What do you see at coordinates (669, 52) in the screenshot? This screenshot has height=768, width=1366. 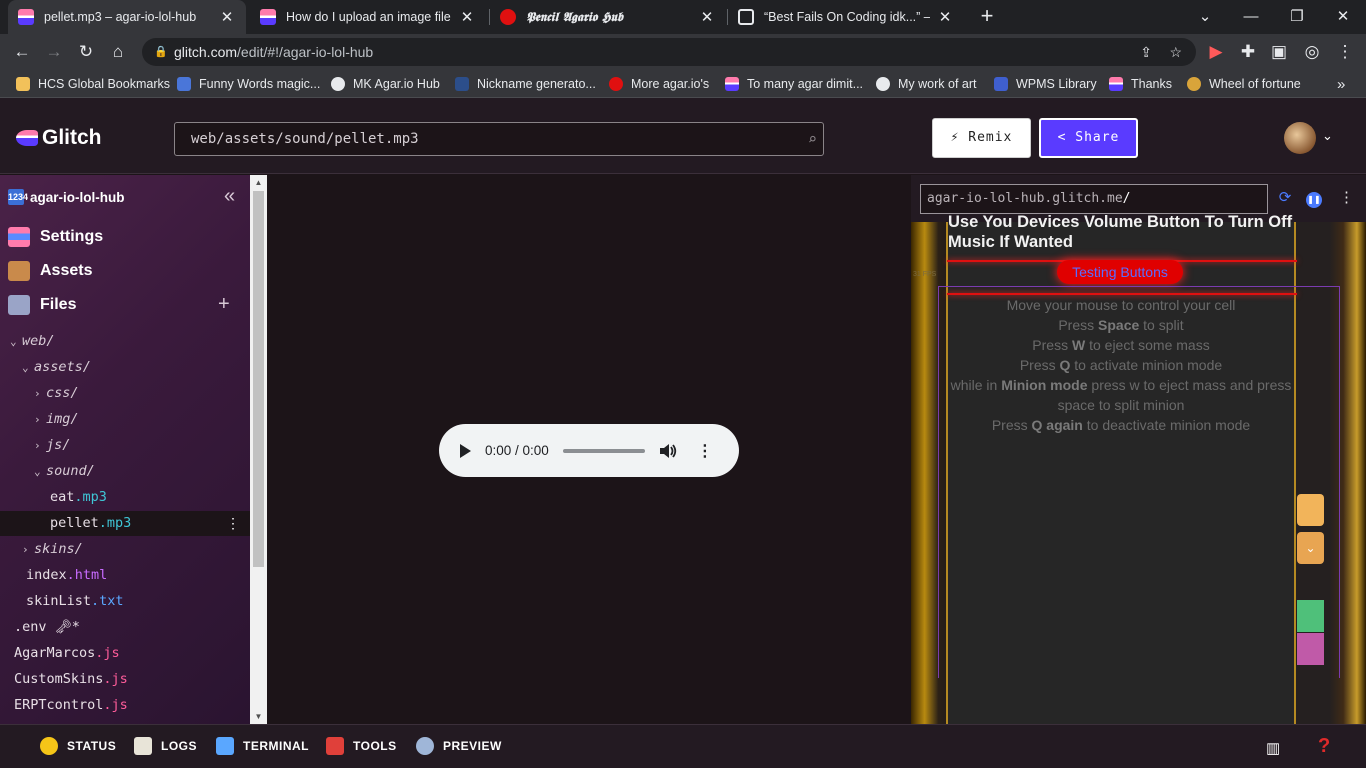 I see `address-bar: 🔒 glitch.com/edit/#!/agar-io-lol-hub ⇪ ☆` at bounding box center [669, 52].